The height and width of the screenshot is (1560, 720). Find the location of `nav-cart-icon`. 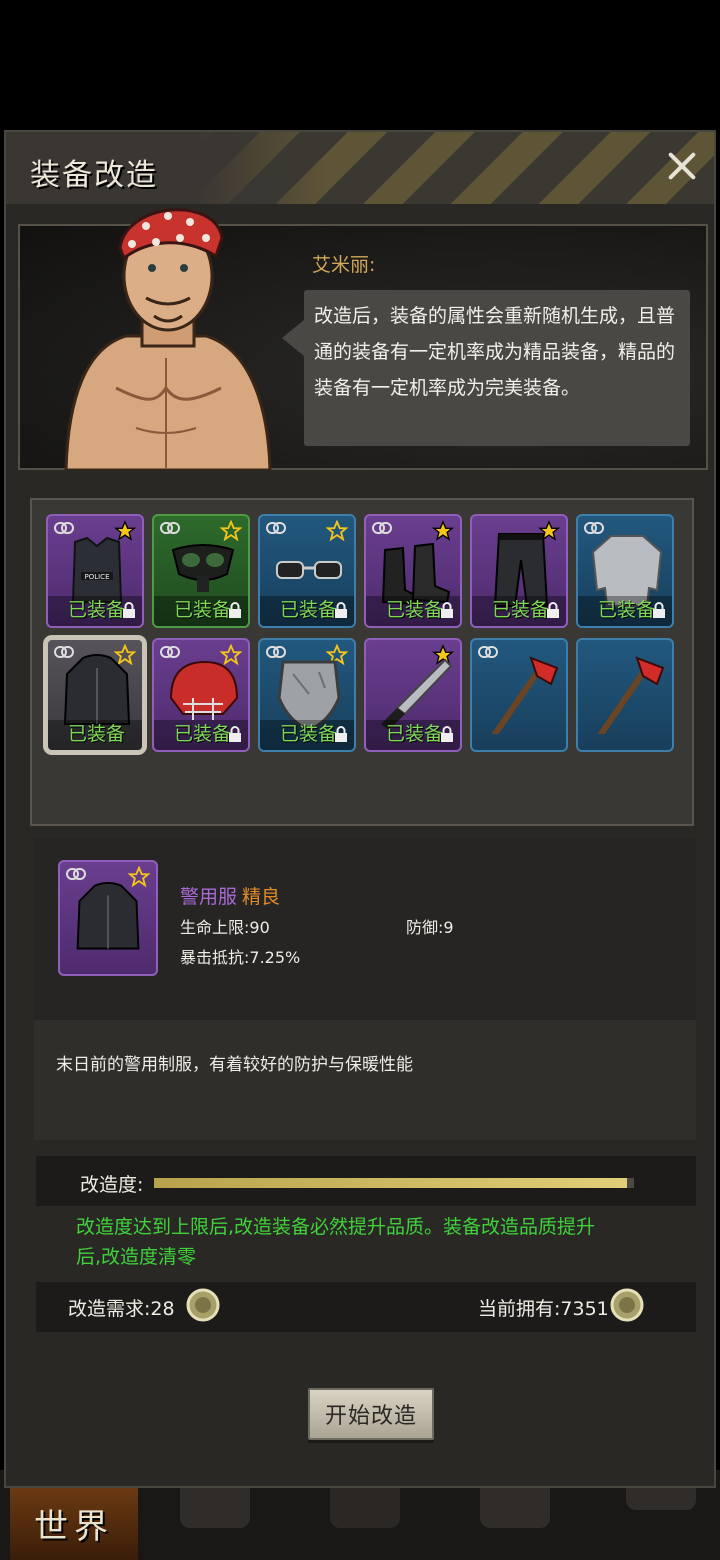

nav-cart-icon is located at coordinates (661, 1499).